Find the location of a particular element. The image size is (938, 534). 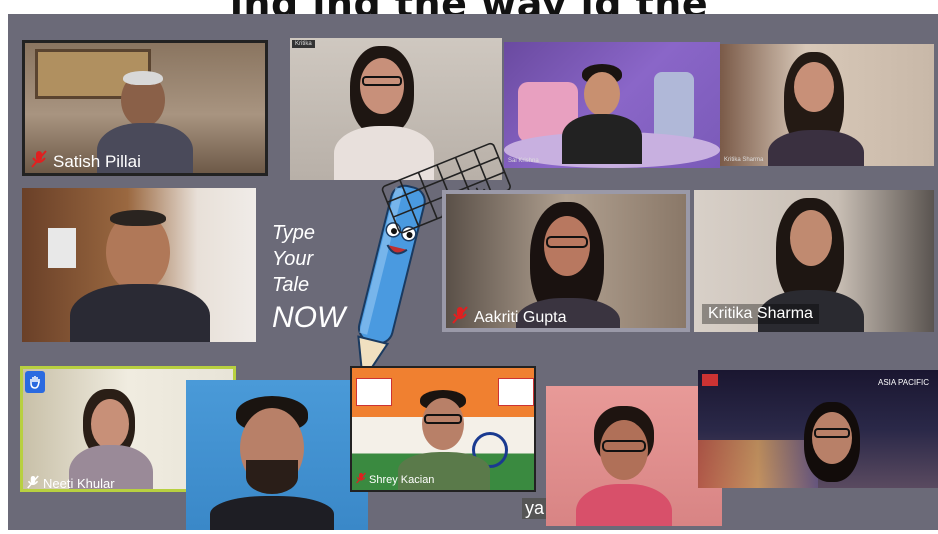

special-olympics-logo: ASIA PACIFIC is located at coordinates (903, 382).